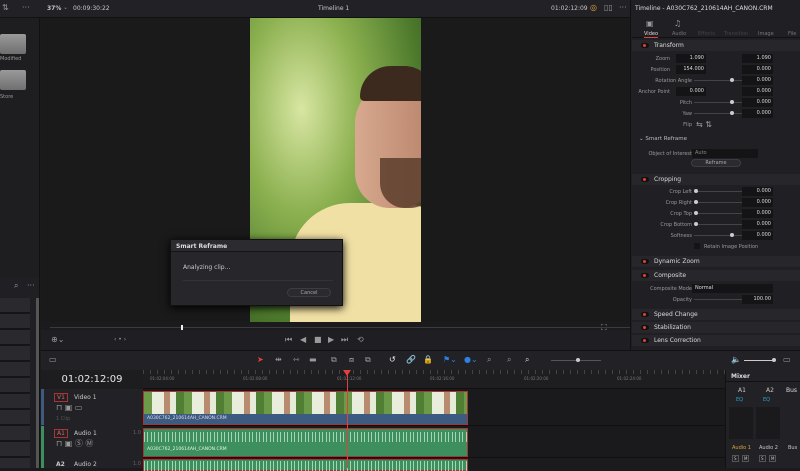 Image resolution: width=800 pixels, height=471 pixels. What do you see at coordinates (61, 433) in the screenshot?
I see `track-id: A1` at bounding box center [61, 433].